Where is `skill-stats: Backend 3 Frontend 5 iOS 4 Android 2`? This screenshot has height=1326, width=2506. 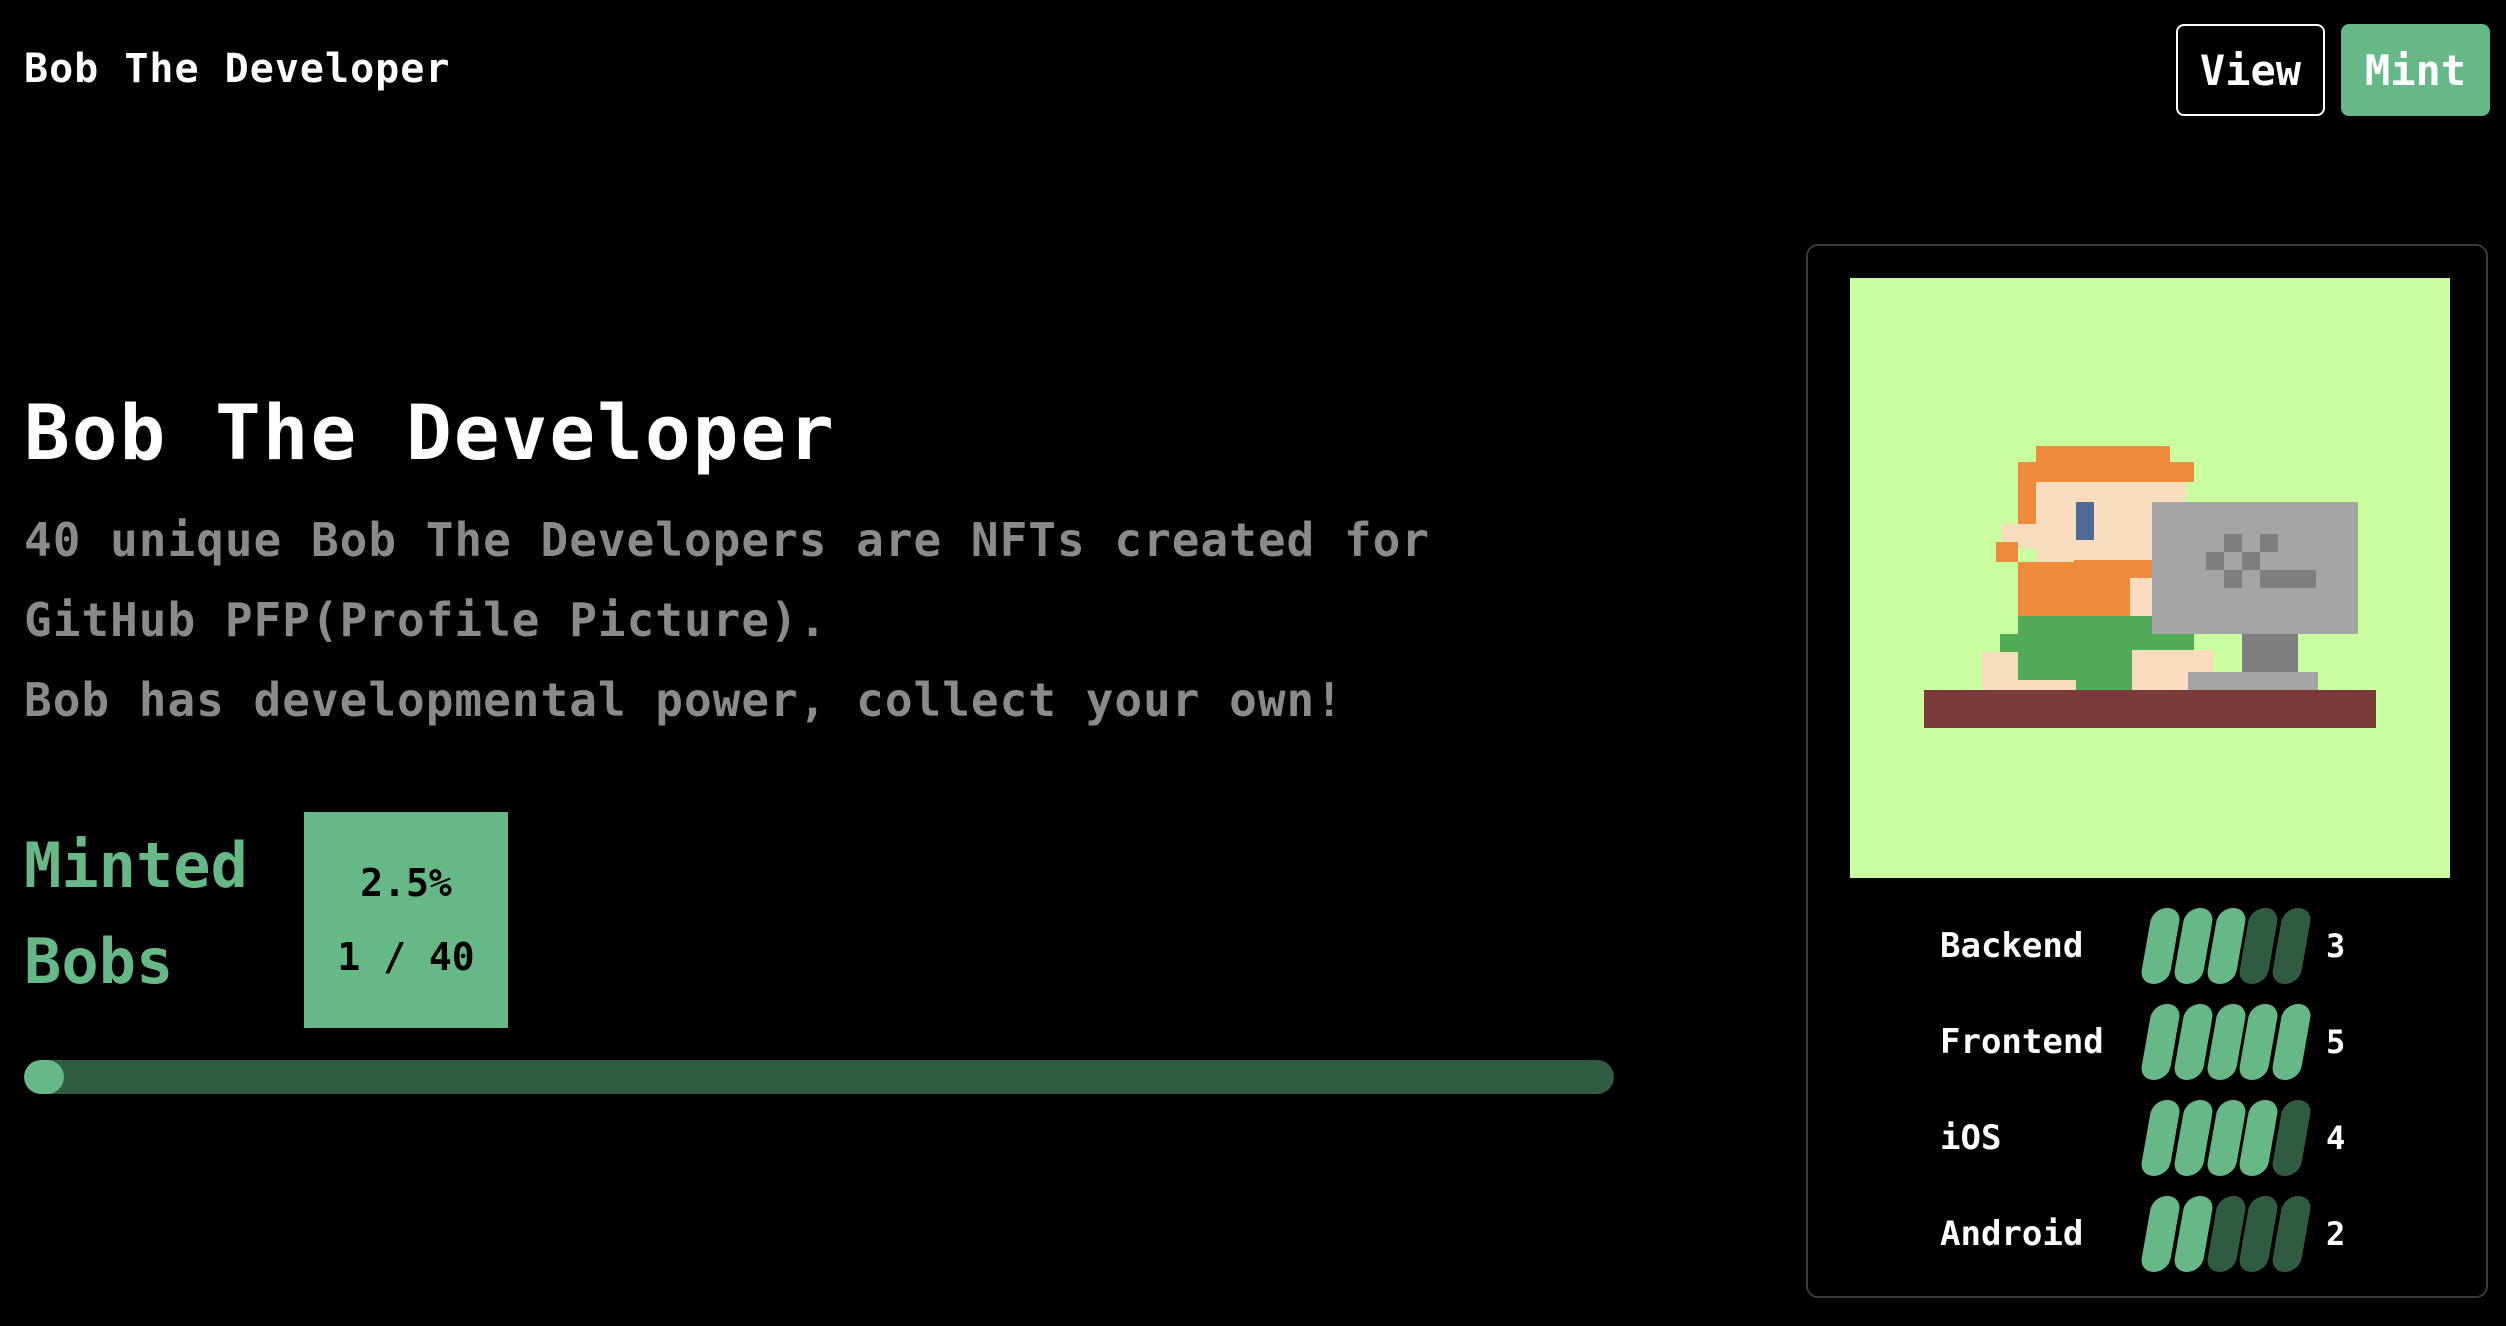 skill-stats: Backend 3 Frontend 5 iOS 4 Android 2 is located at coordinates (2170, 1090).